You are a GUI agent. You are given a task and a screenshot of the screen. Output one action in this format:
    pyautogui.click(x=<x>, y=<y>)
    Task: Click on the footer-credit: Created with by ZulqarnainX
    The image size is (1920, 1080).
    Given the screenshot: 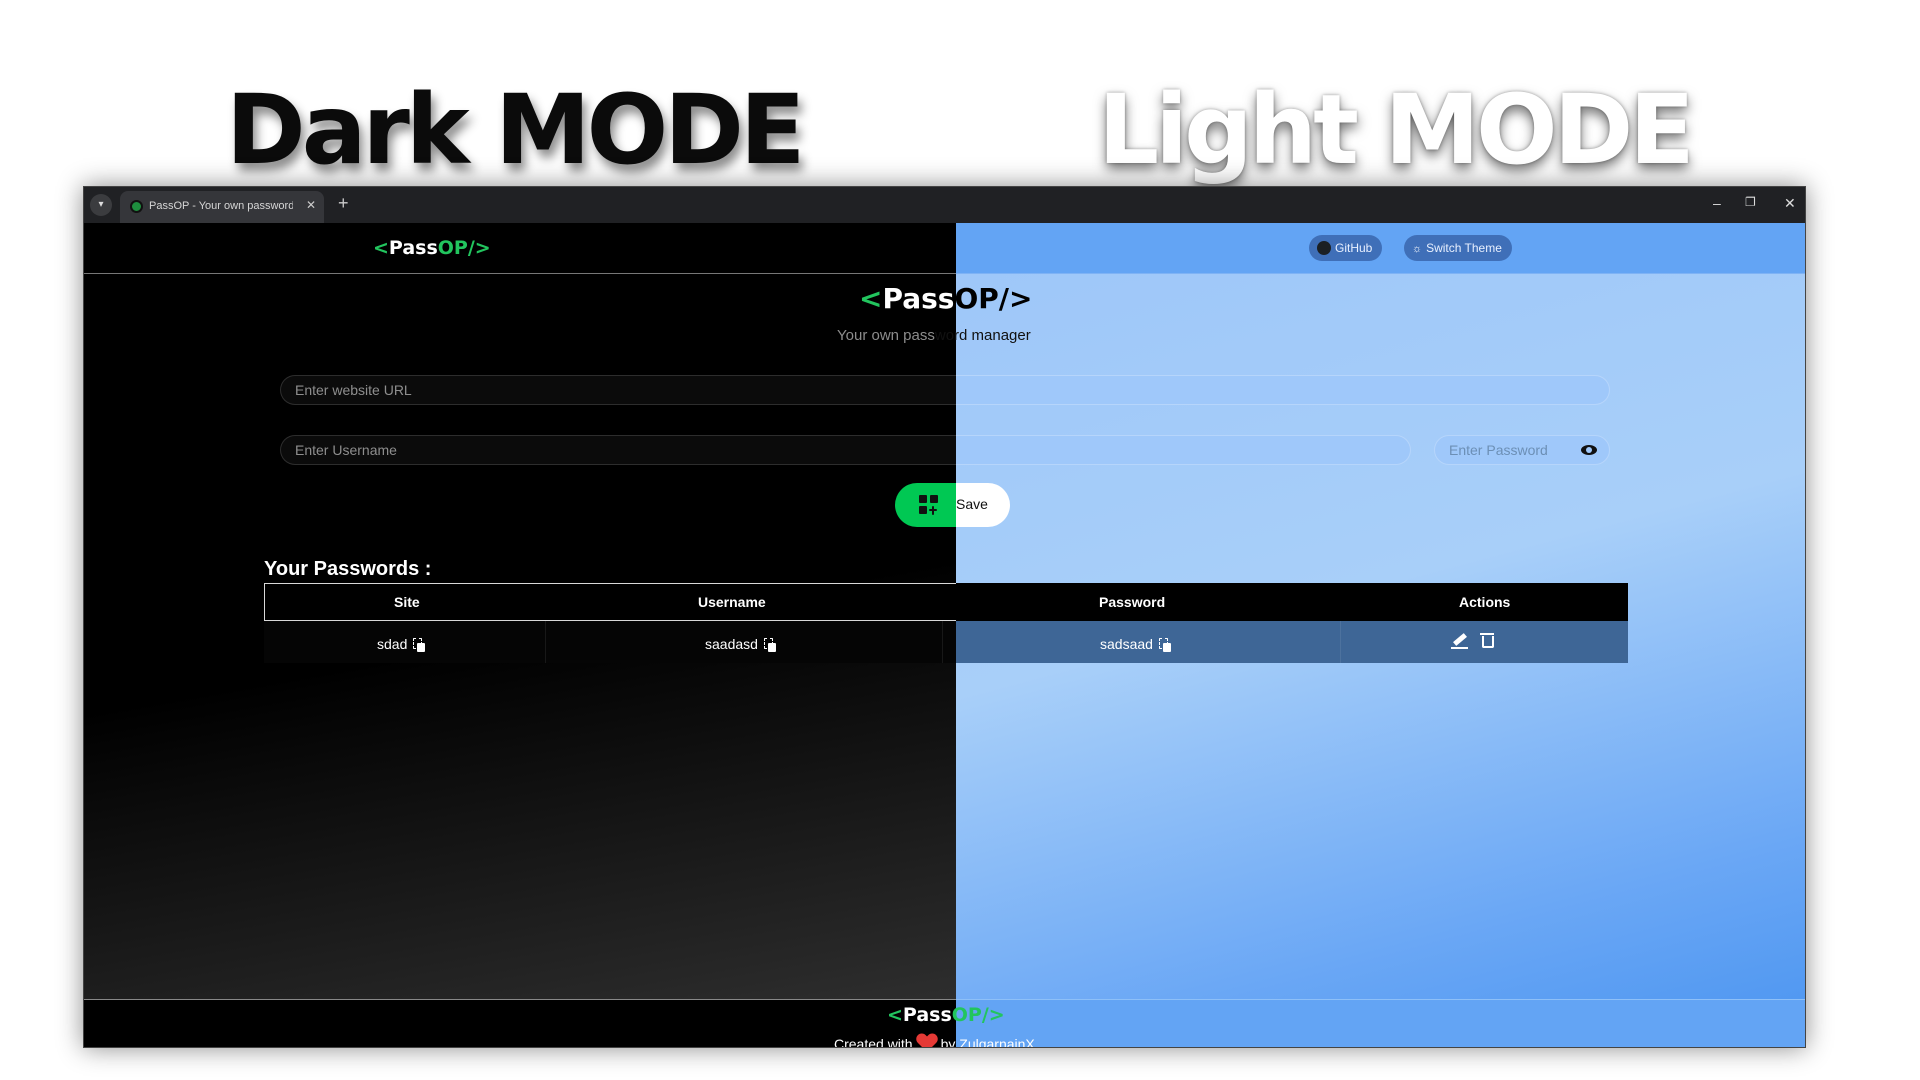 What is the action you would take?
    pyautogui.click(x=934, y=1039)
    